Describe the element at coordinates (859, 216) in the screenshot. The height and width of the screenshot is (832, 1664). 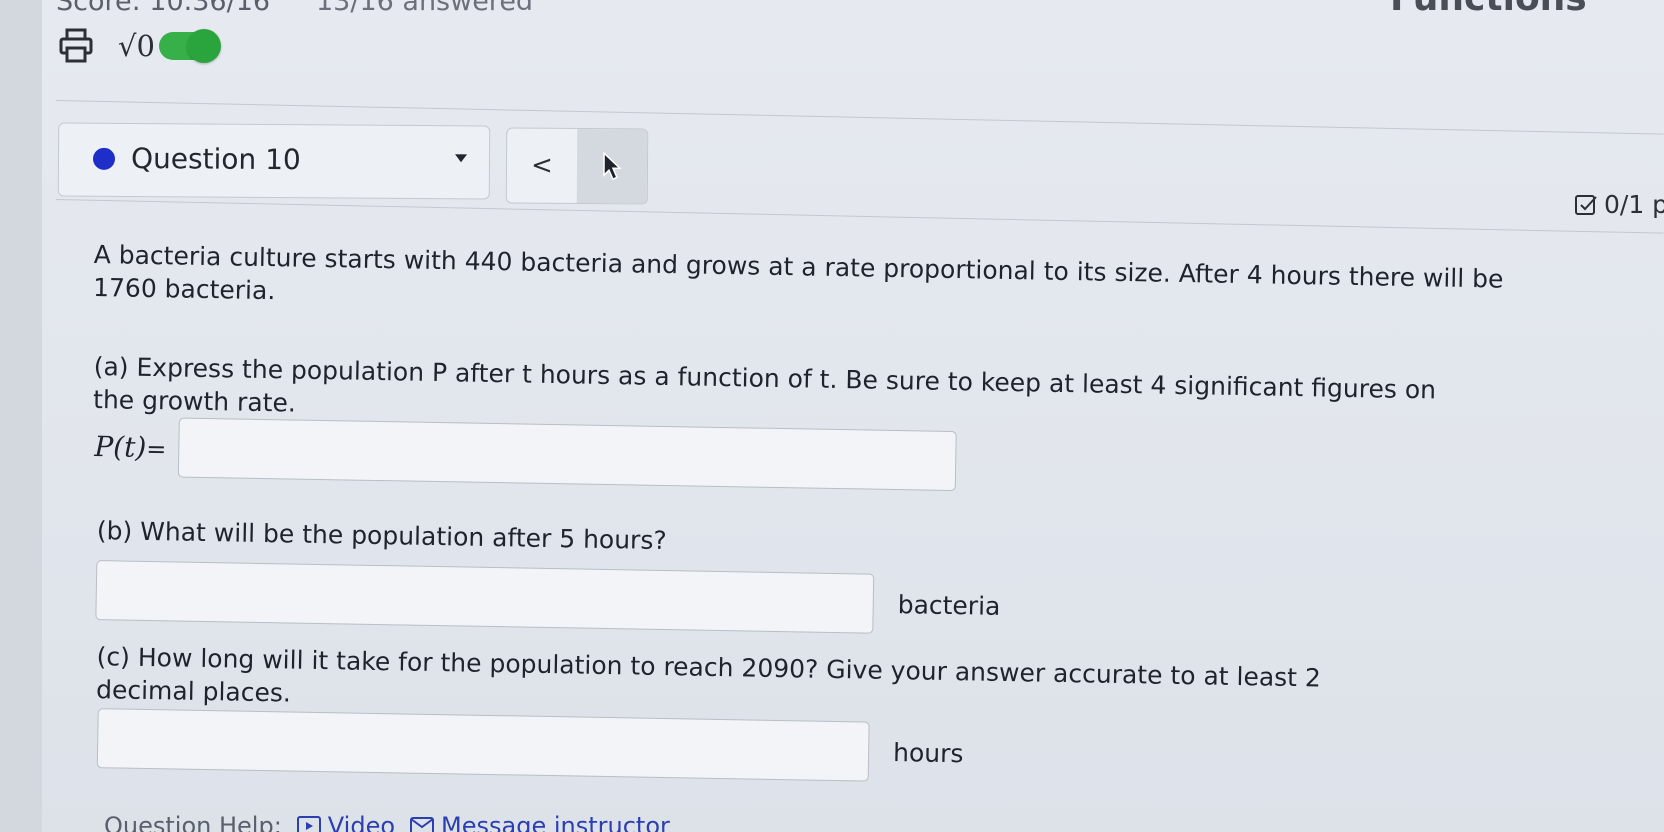
I see `divider` at that location.